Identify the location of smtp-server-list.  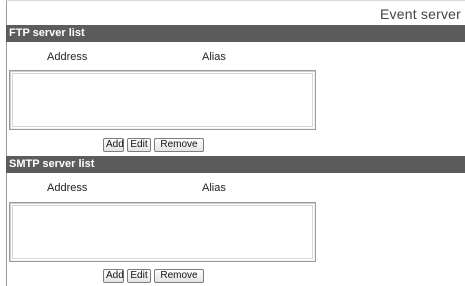
(162, 232).